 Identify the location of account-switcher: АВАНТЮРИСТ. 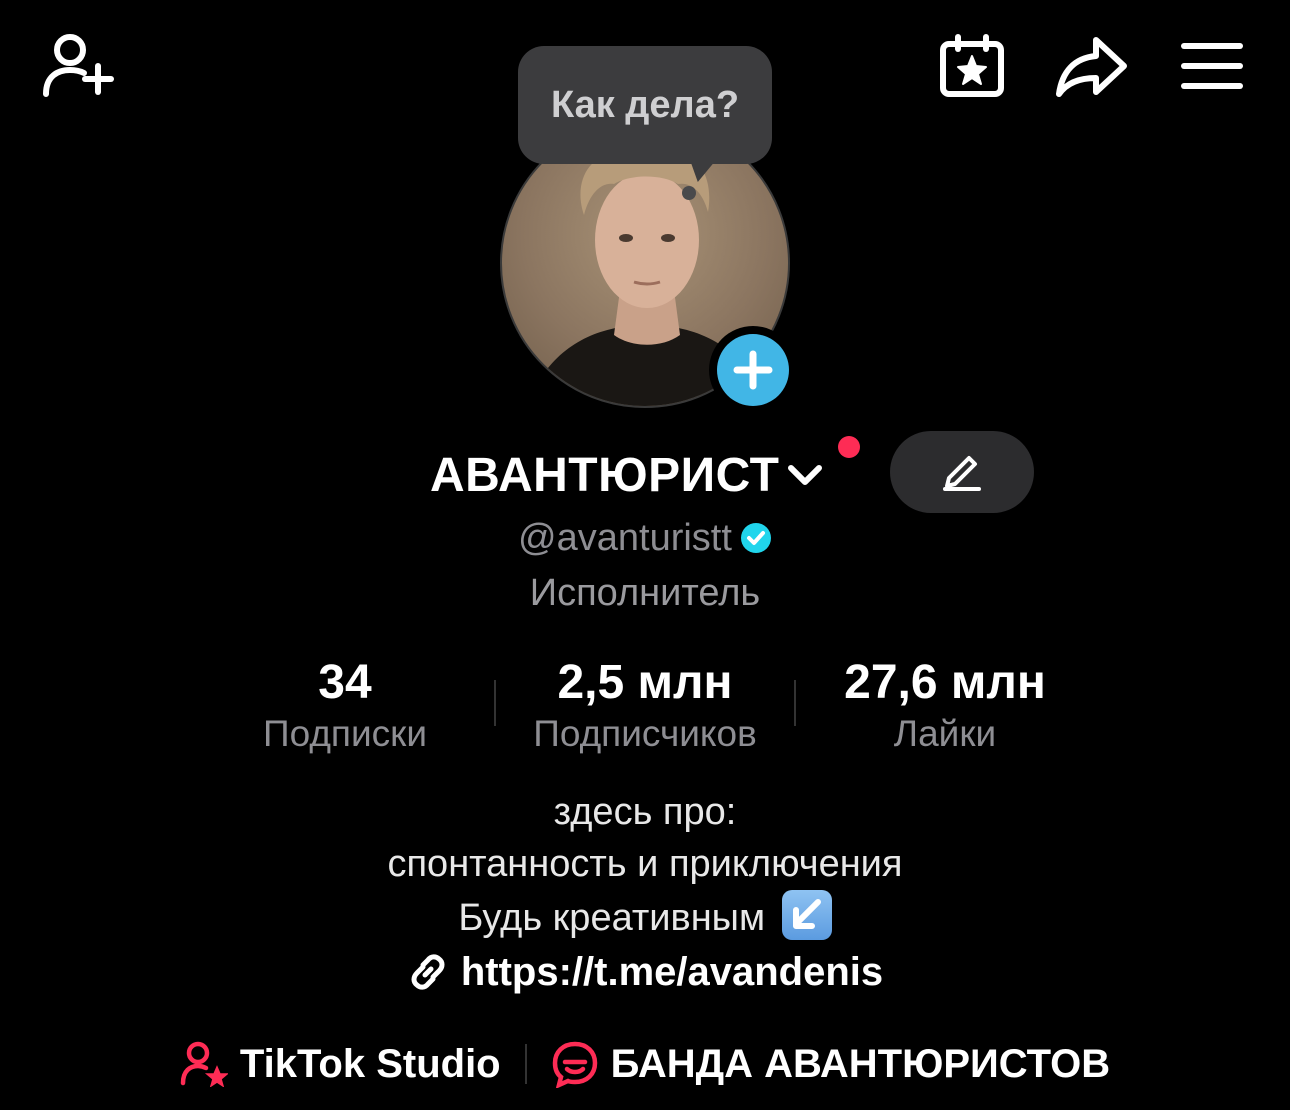
(627, 475).